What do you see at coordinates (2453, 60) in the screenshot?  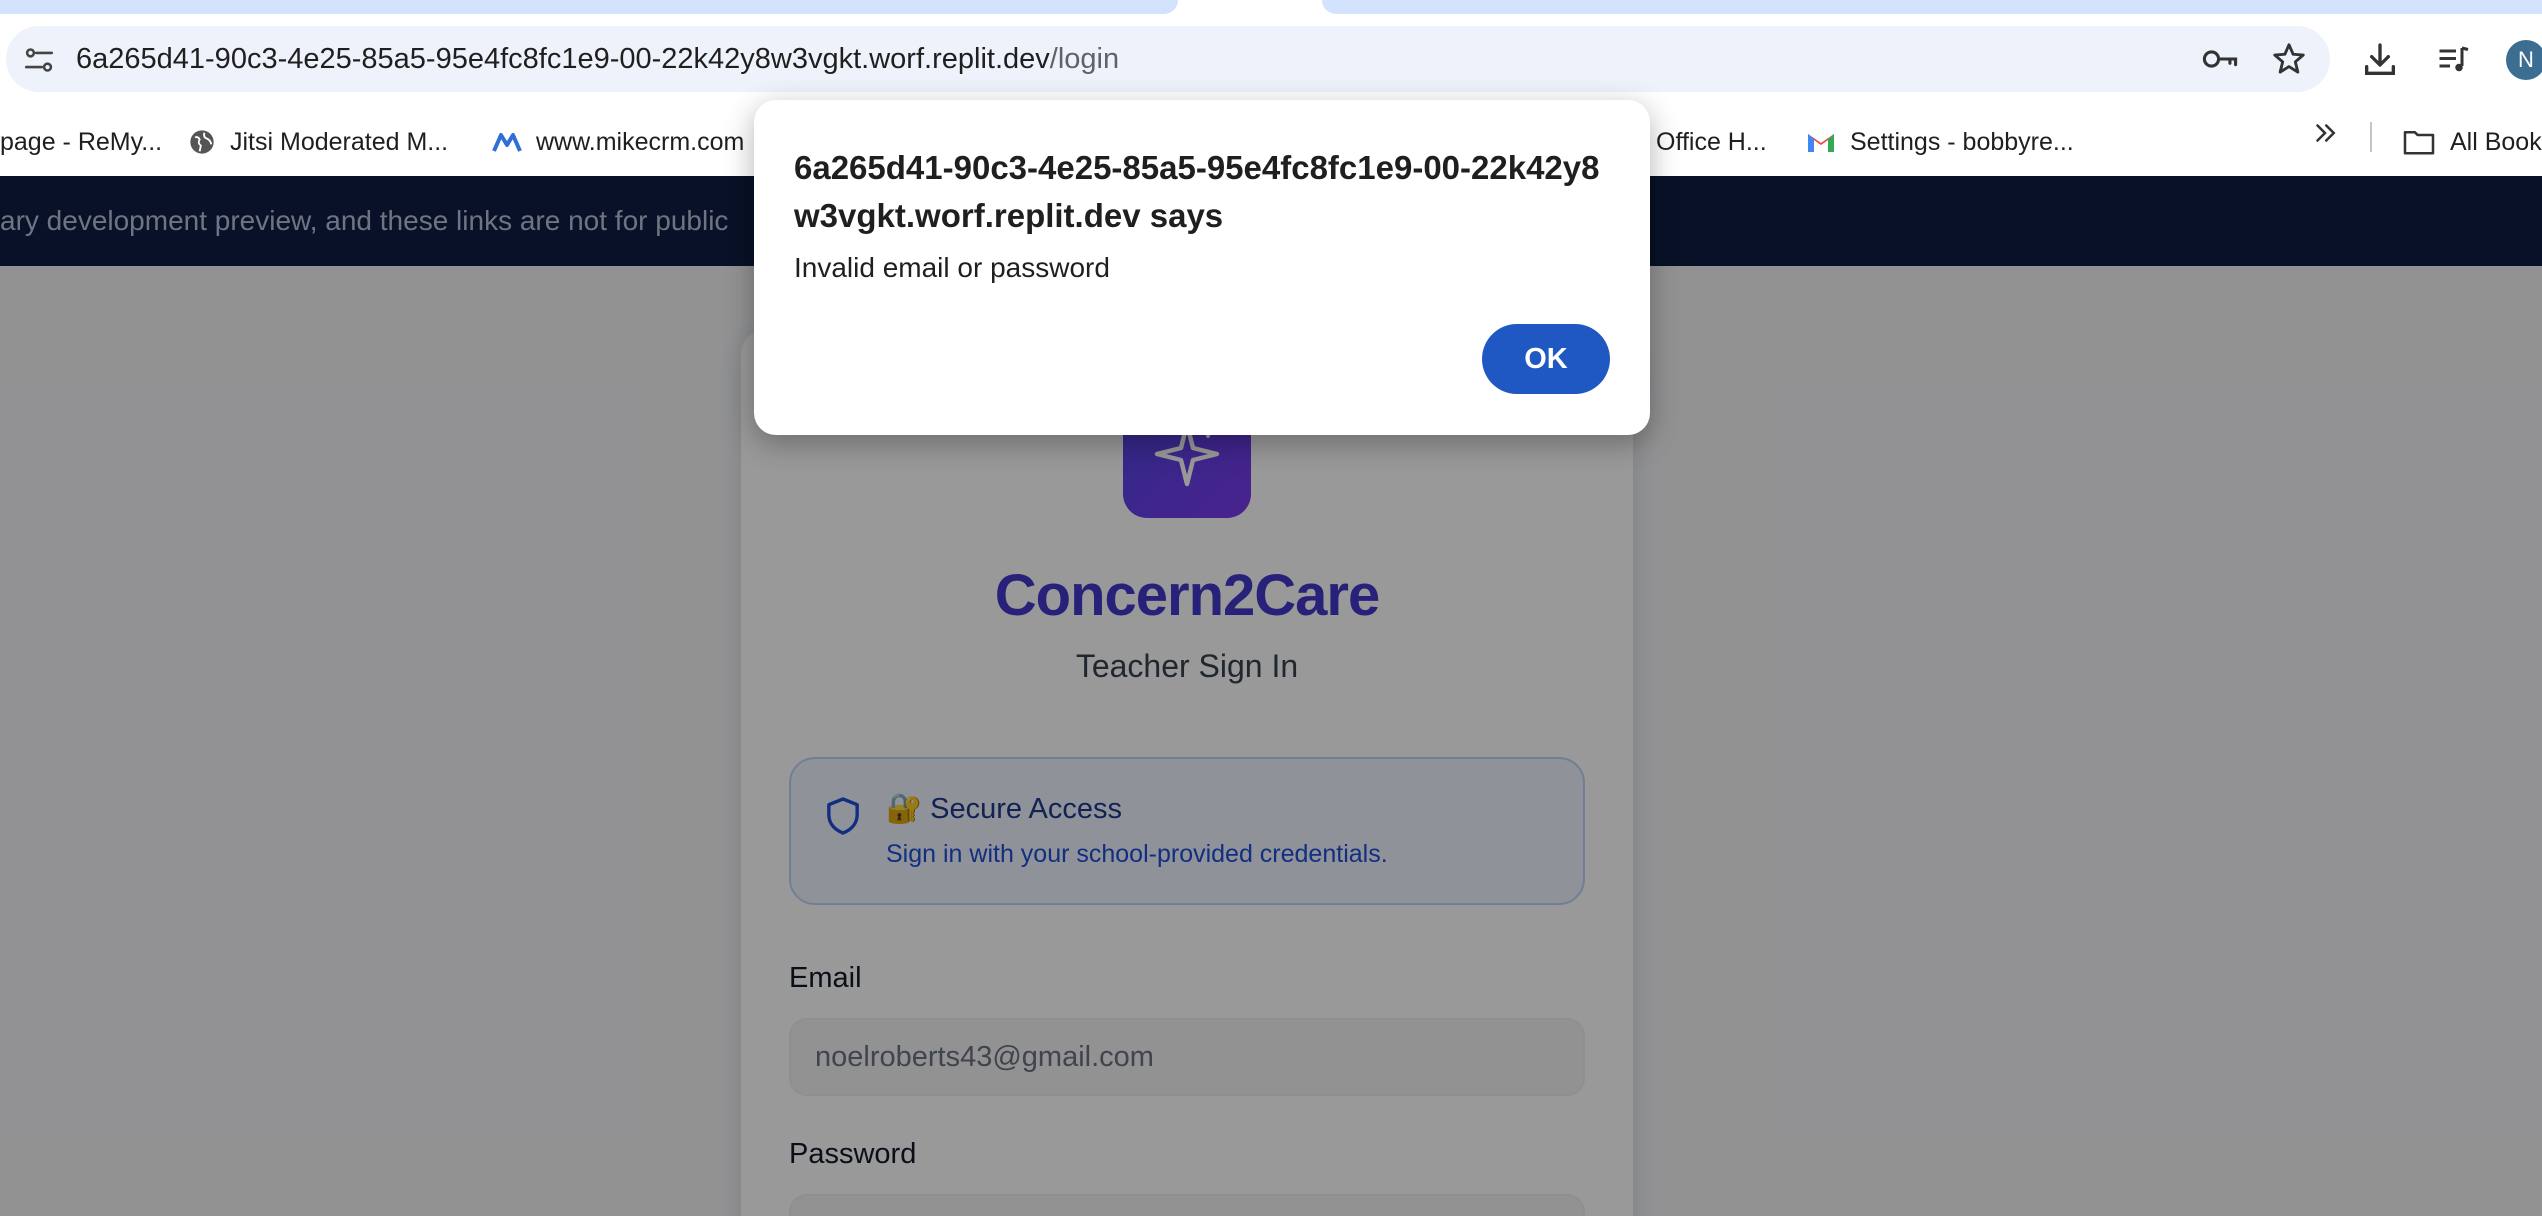 I see `media-queue-icon` at bounding box center [2453, 60].